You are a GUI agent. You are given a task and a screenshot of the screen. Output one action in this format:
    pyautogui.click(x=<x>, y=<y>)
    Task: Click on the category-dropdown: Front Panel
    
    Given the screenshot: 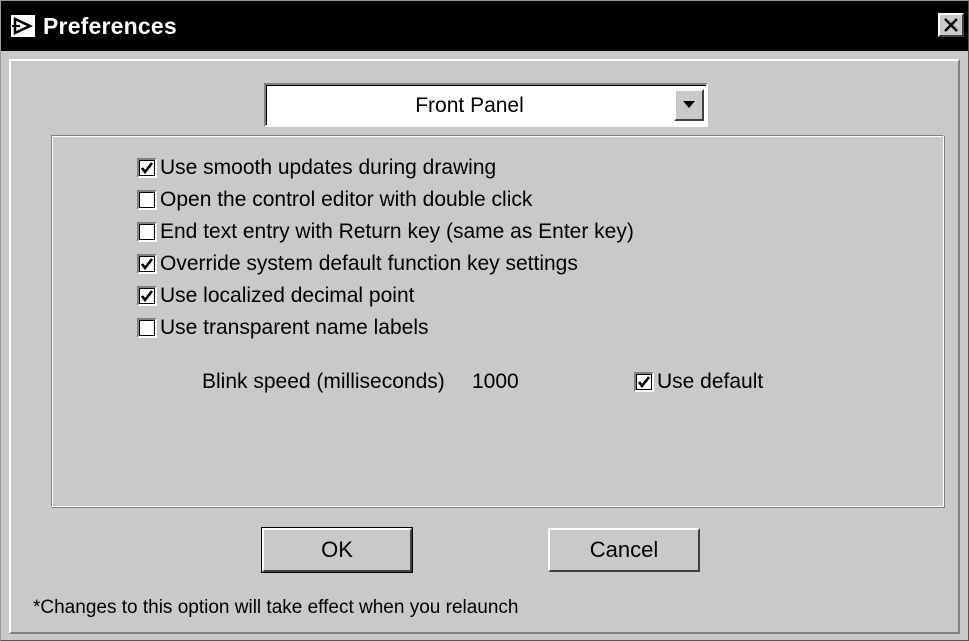 What is the action you would take?
    pyautogui.click(x=486, y=105)
    